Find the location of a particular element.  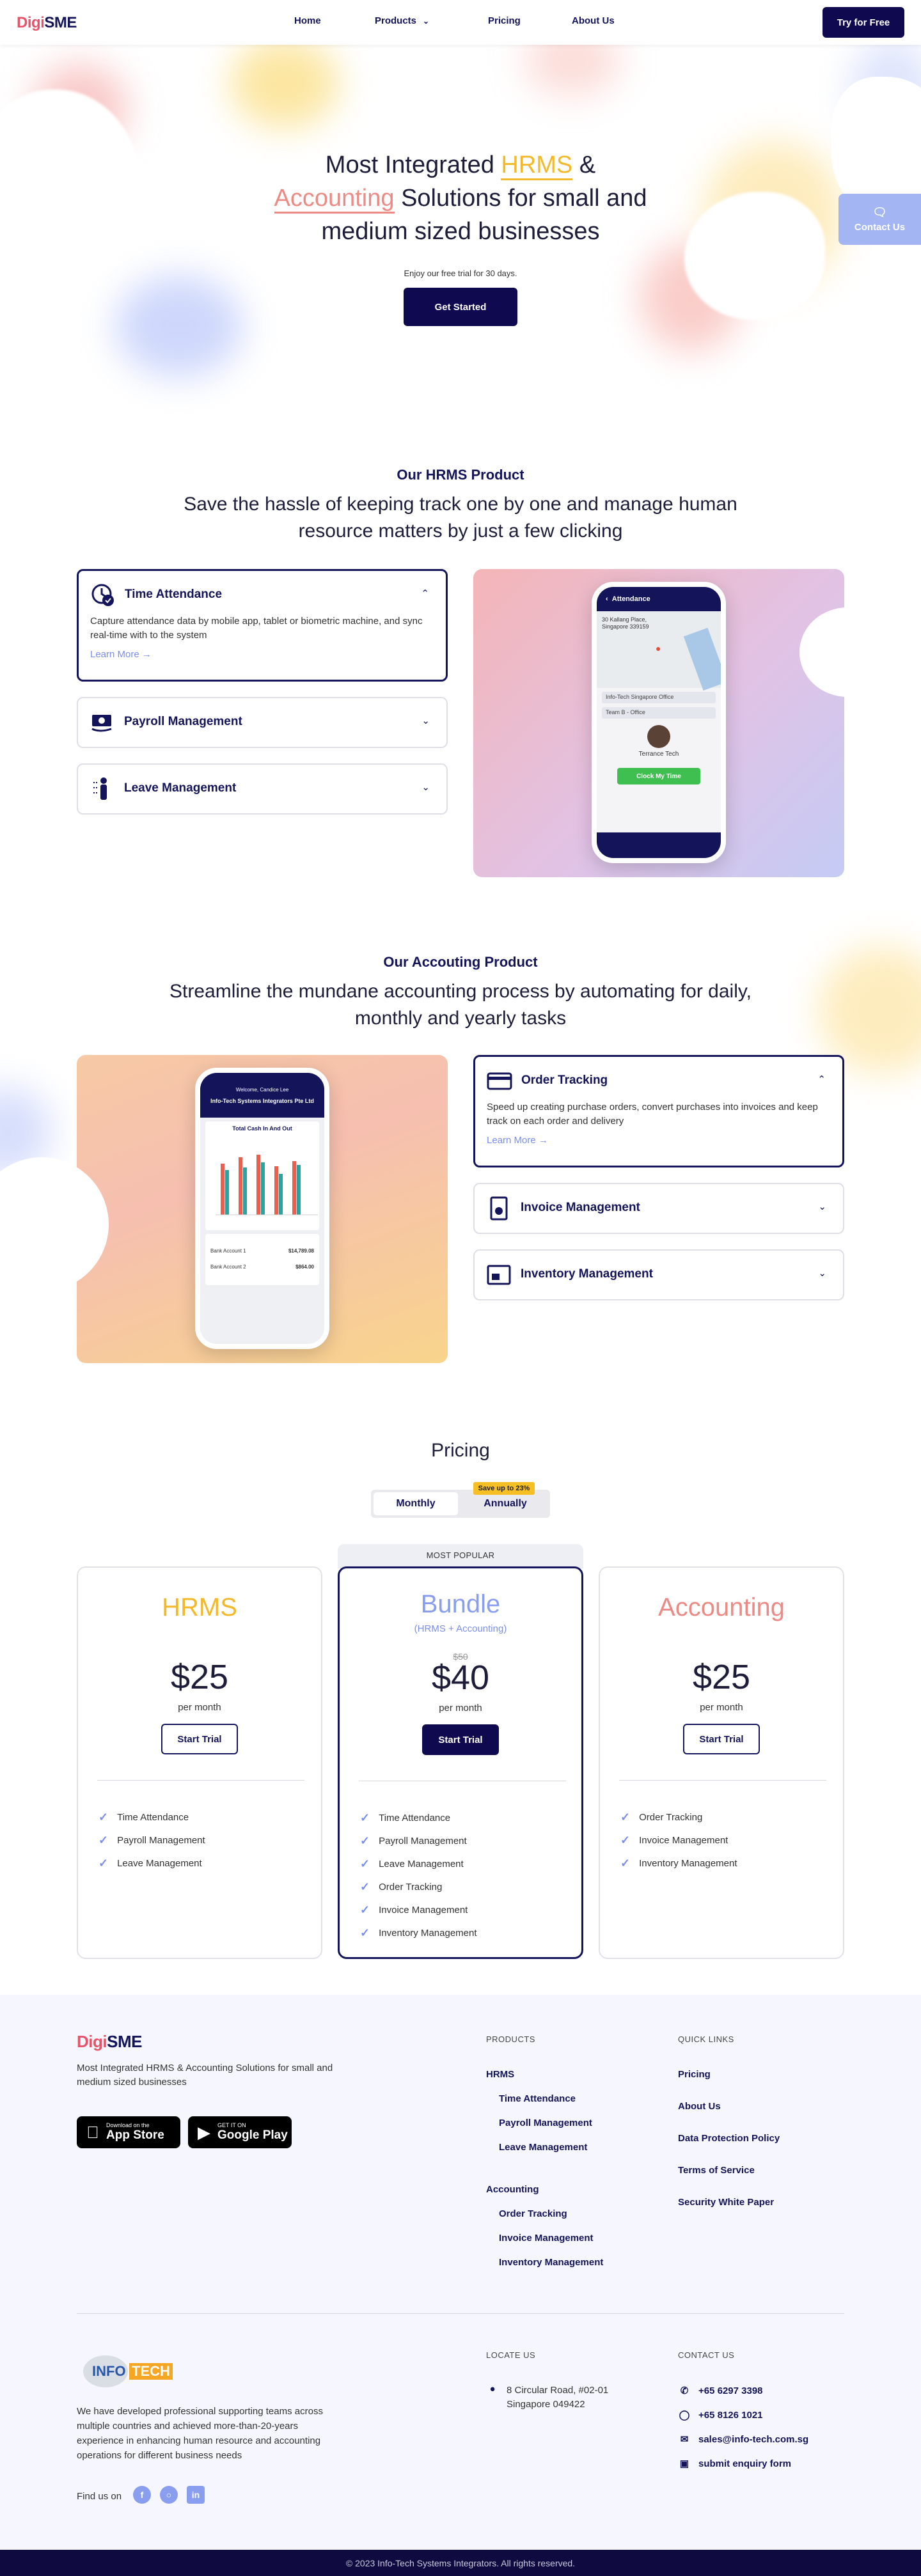

digisme-logo: DigiSME is located at coordinates (47, 23).